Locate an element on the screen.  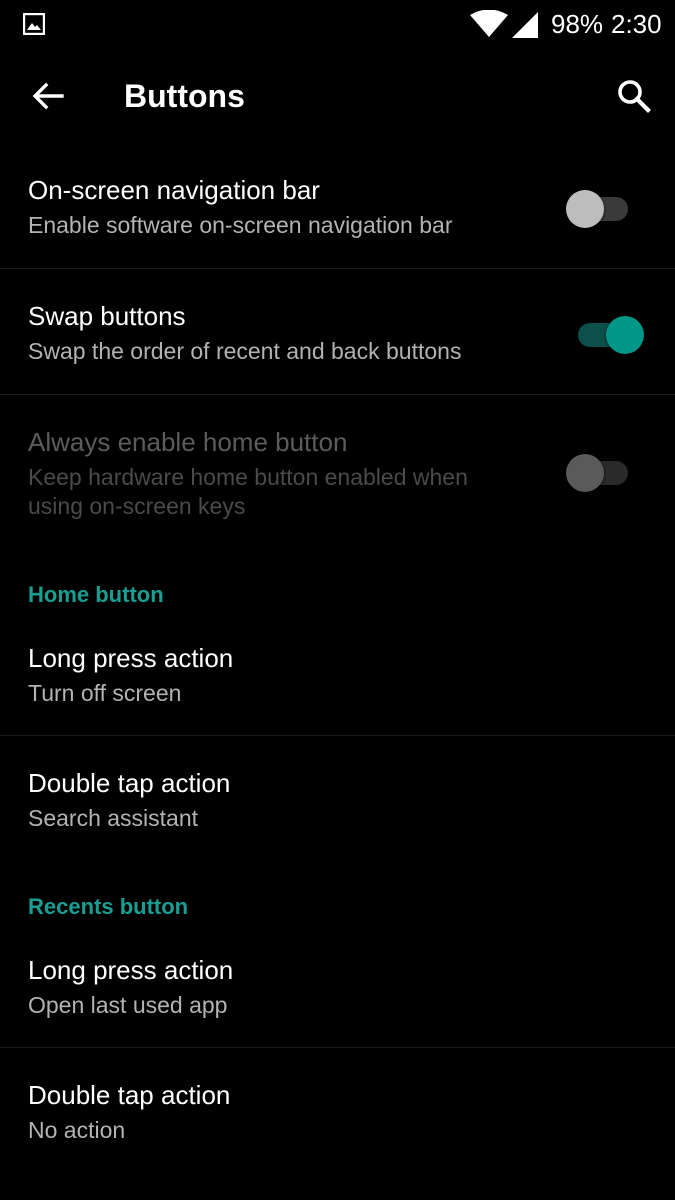
setting-summary: No action is located at coordinates (77, 1130).